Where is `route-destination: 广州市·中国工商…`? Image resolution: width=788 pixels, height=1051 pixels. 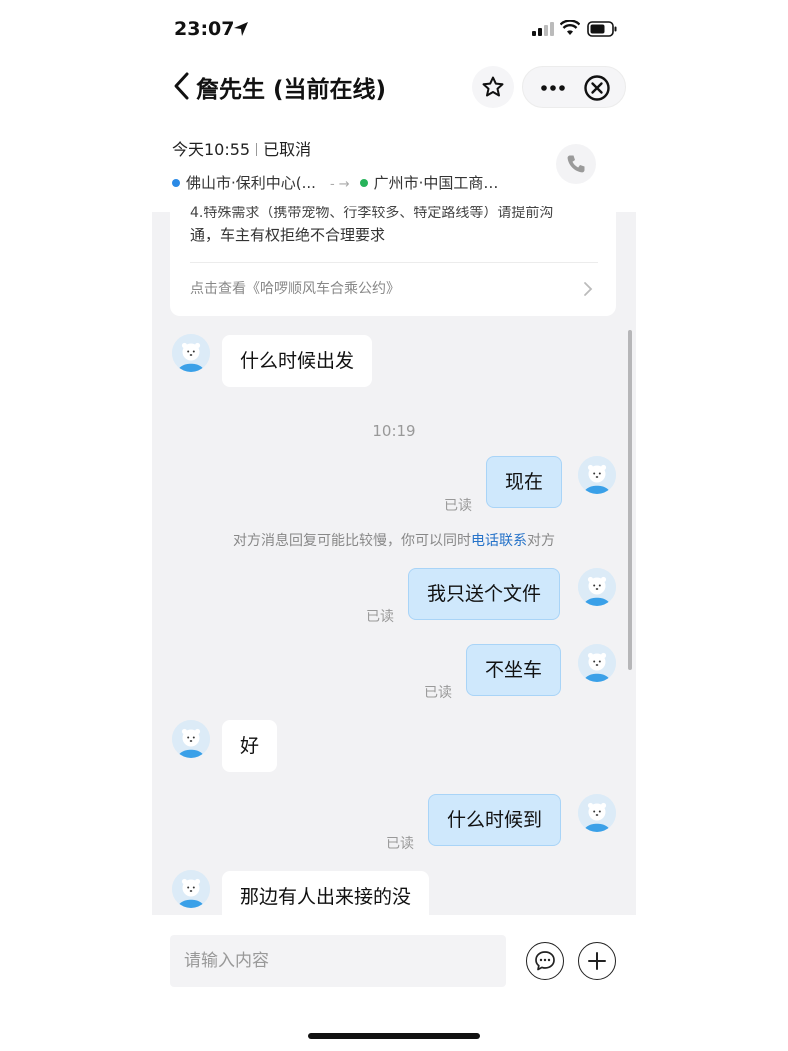
route-destination: 广州市·中国工商… is located at coordinates (436, 183).